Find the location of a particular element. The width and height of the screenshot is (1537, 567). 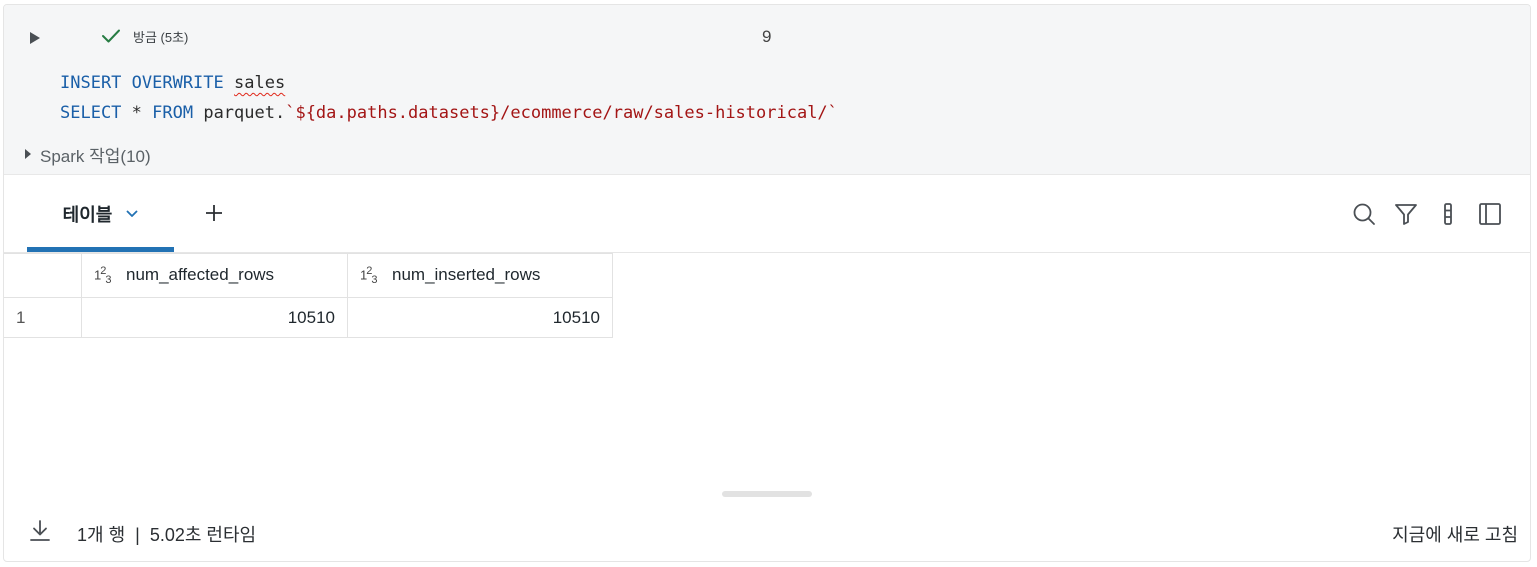

table-row: 1 10510 10510 is located at coordinates (308, 317).